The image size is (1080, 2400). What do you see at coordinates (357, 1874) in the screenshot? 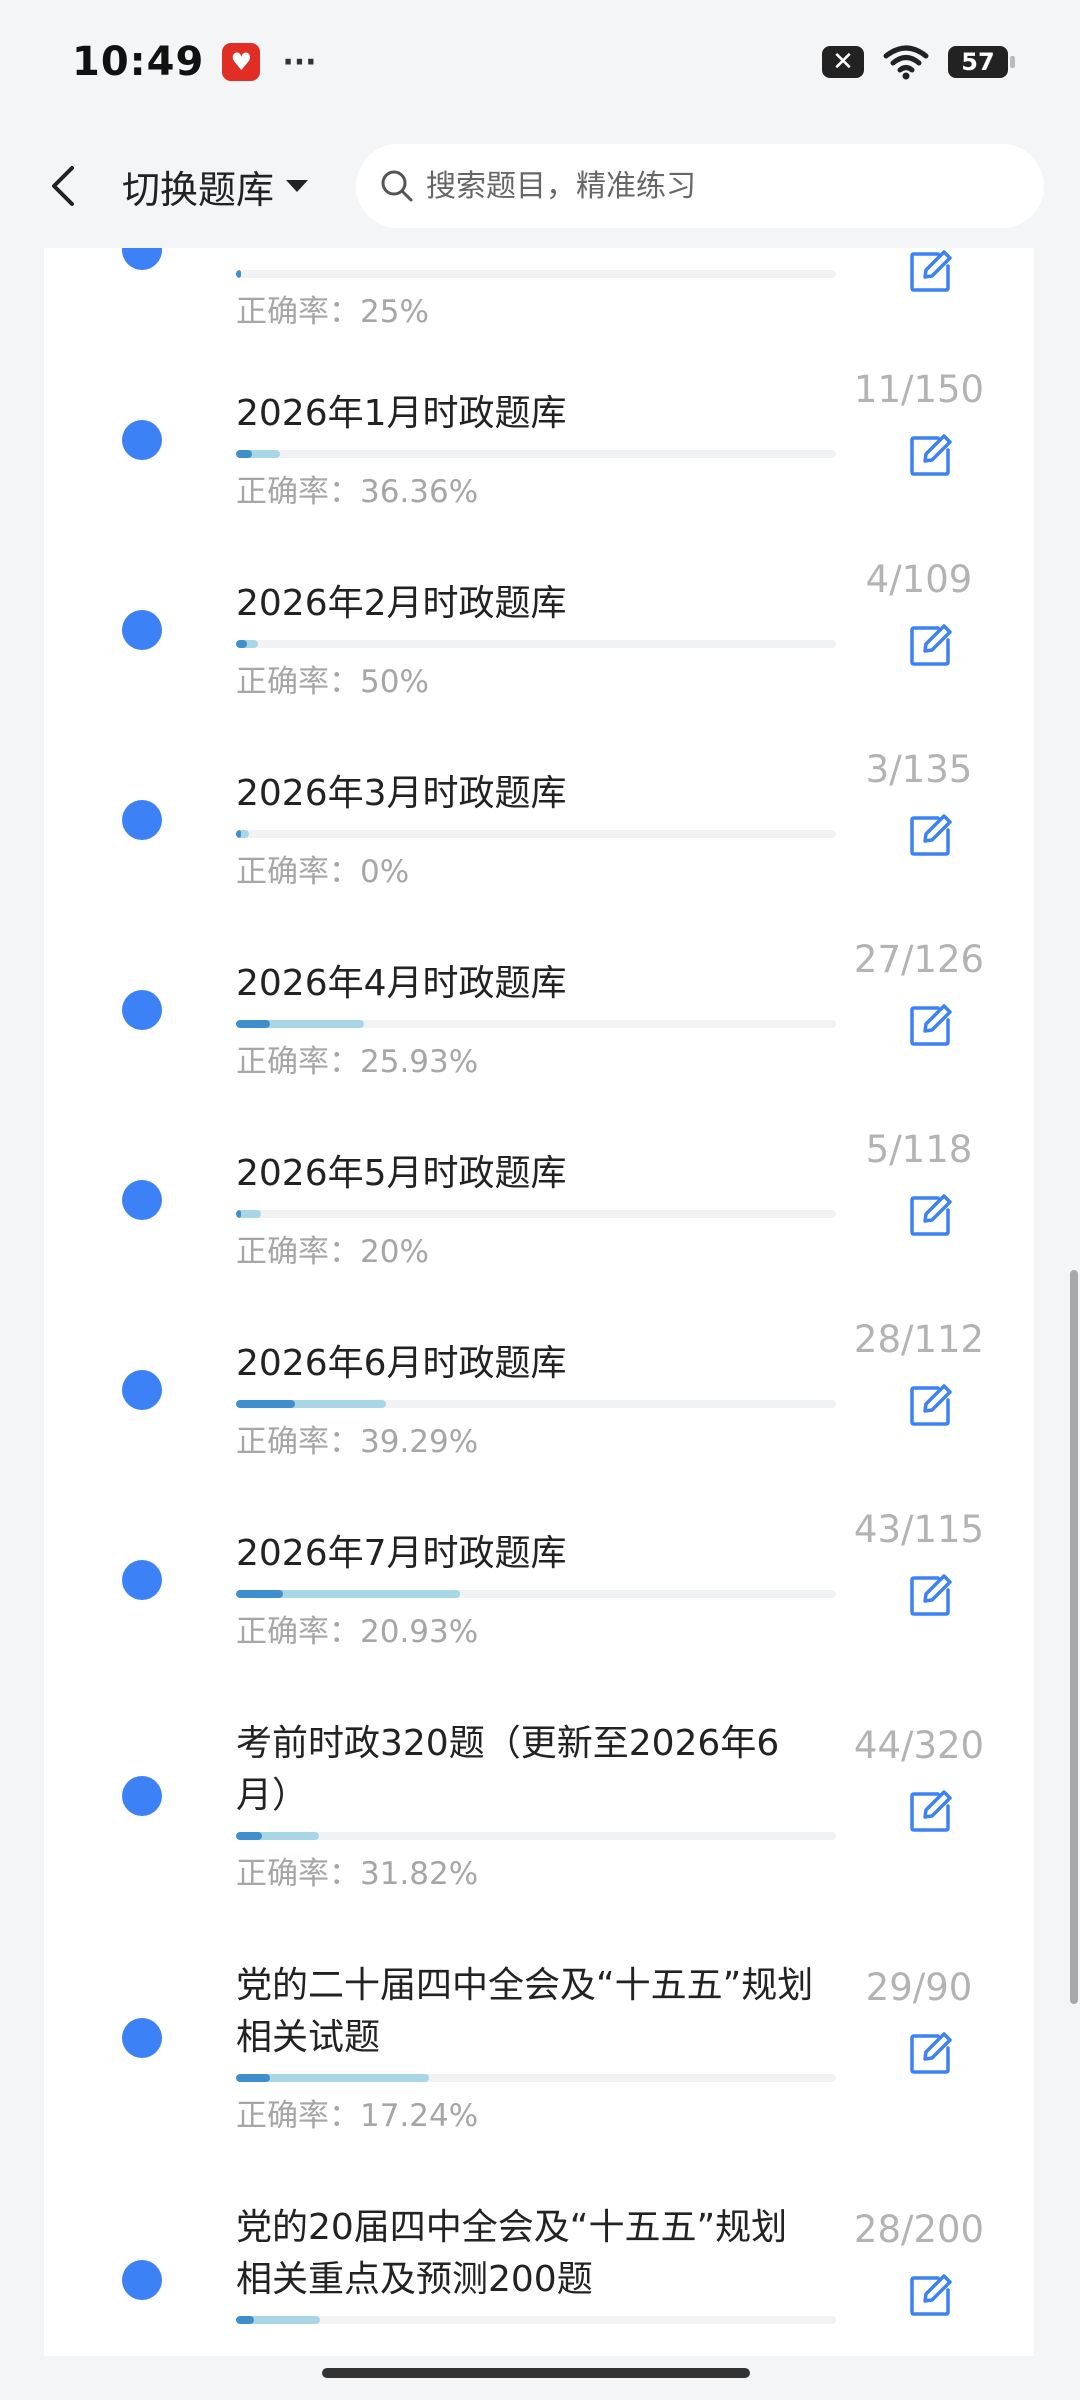
I see `accuracy-text: 正确率：31.82%` at bounding box center [357, 1874].